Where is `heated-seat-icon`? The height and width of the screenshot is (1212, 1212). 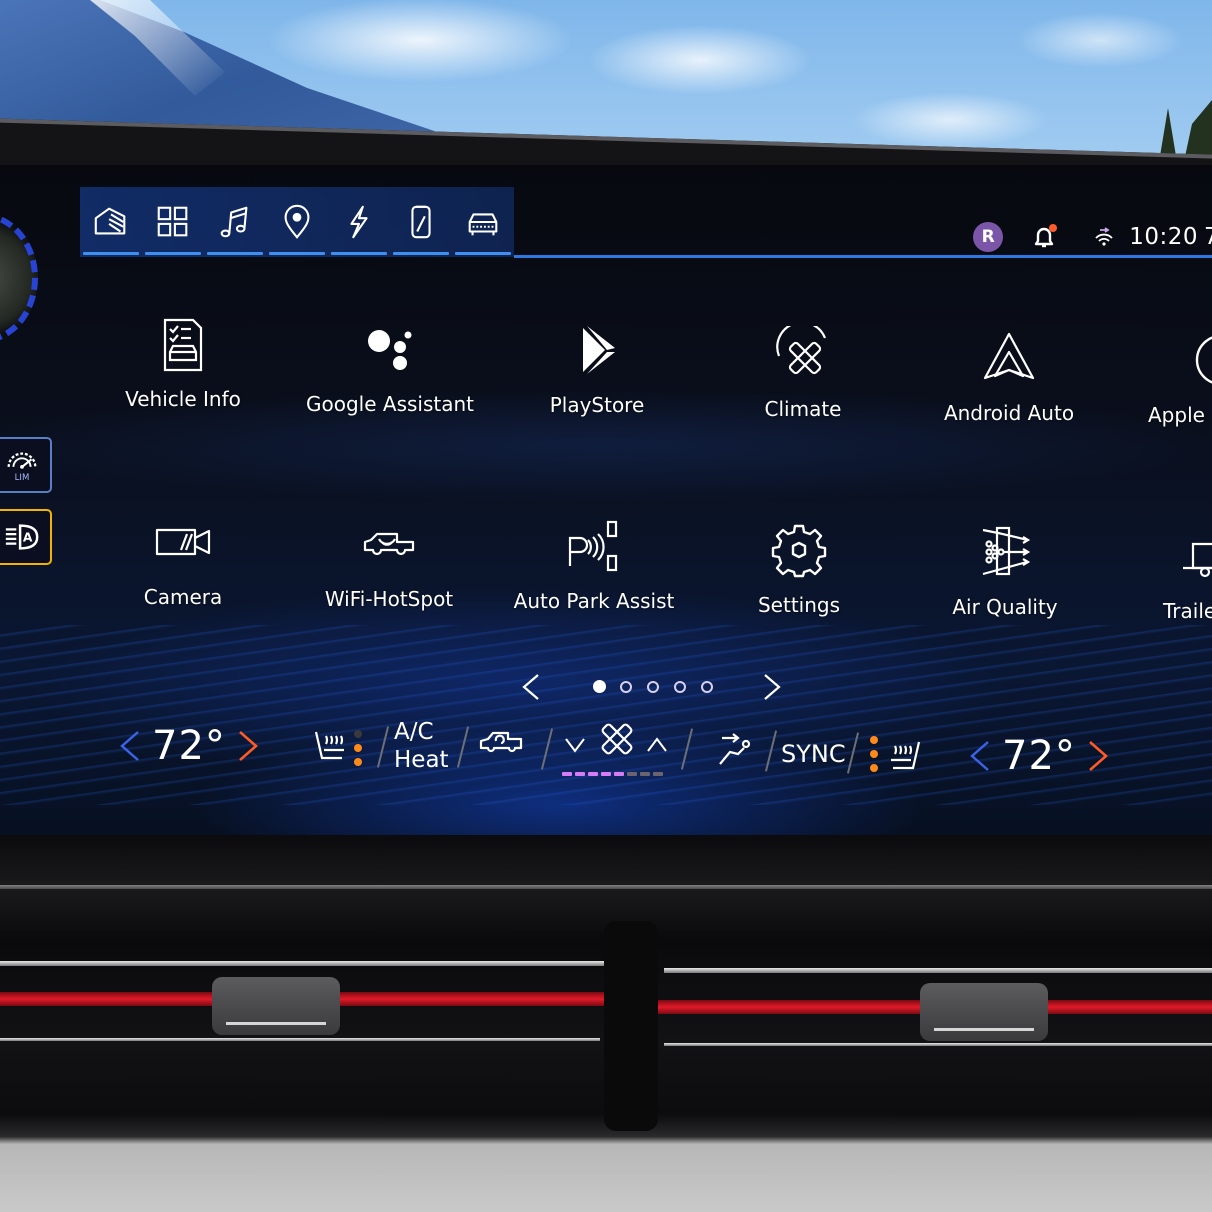
heated-seat-icon is located at coordinates (329, 745).